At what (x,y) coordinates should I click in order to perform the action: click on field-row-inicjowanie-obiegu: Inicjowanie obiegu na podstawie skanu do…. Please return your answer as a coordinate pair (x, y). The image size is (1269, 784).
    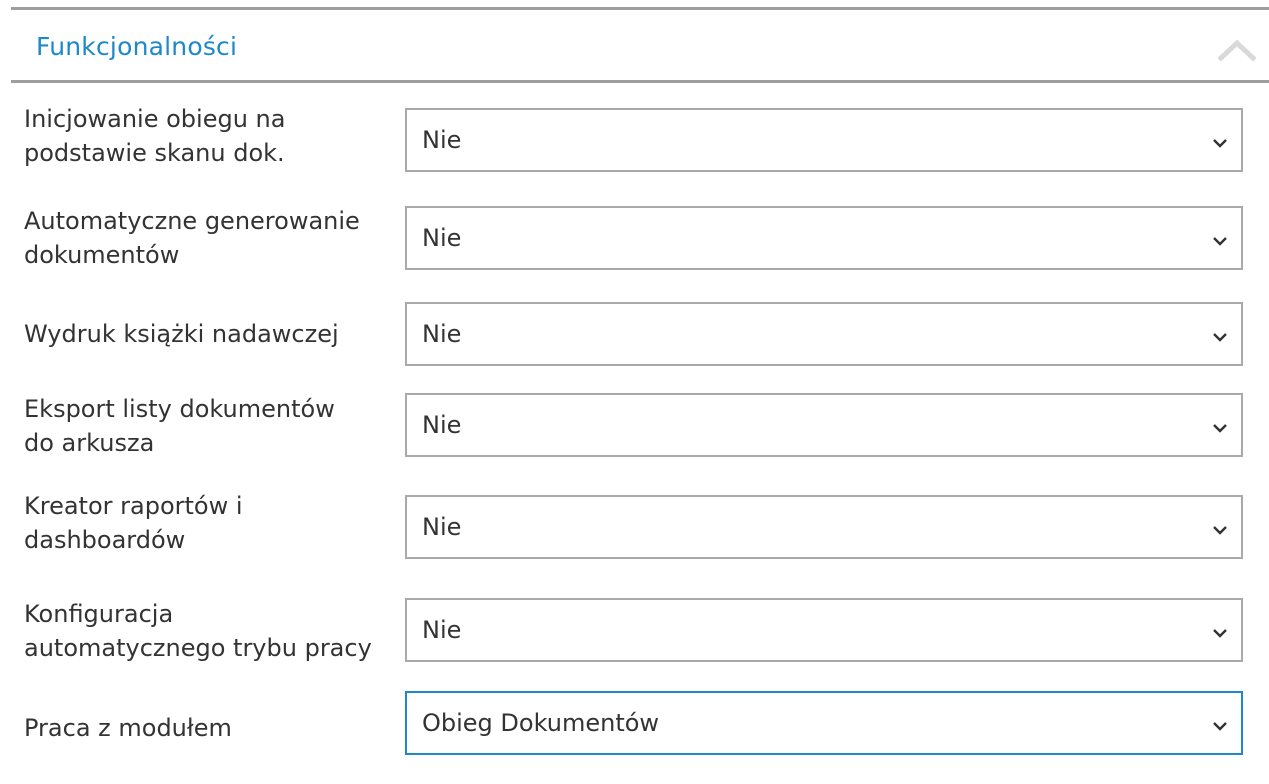
    Looking at the image, I should click on (634, 141).